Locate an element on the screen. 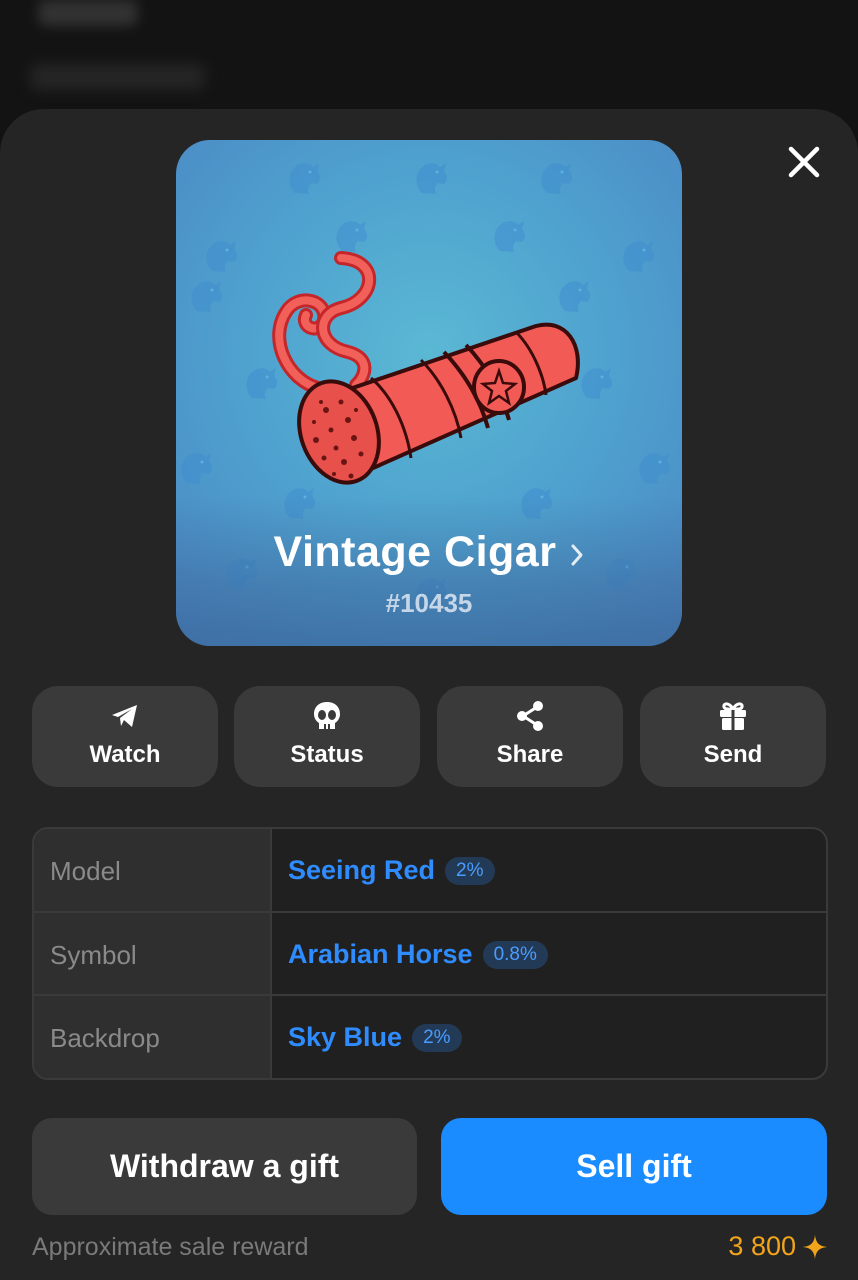 Image resolution: width=858 pixels, height=1280 pixels. rarity-badge: 0.8% is located at coordinates (515, 954).